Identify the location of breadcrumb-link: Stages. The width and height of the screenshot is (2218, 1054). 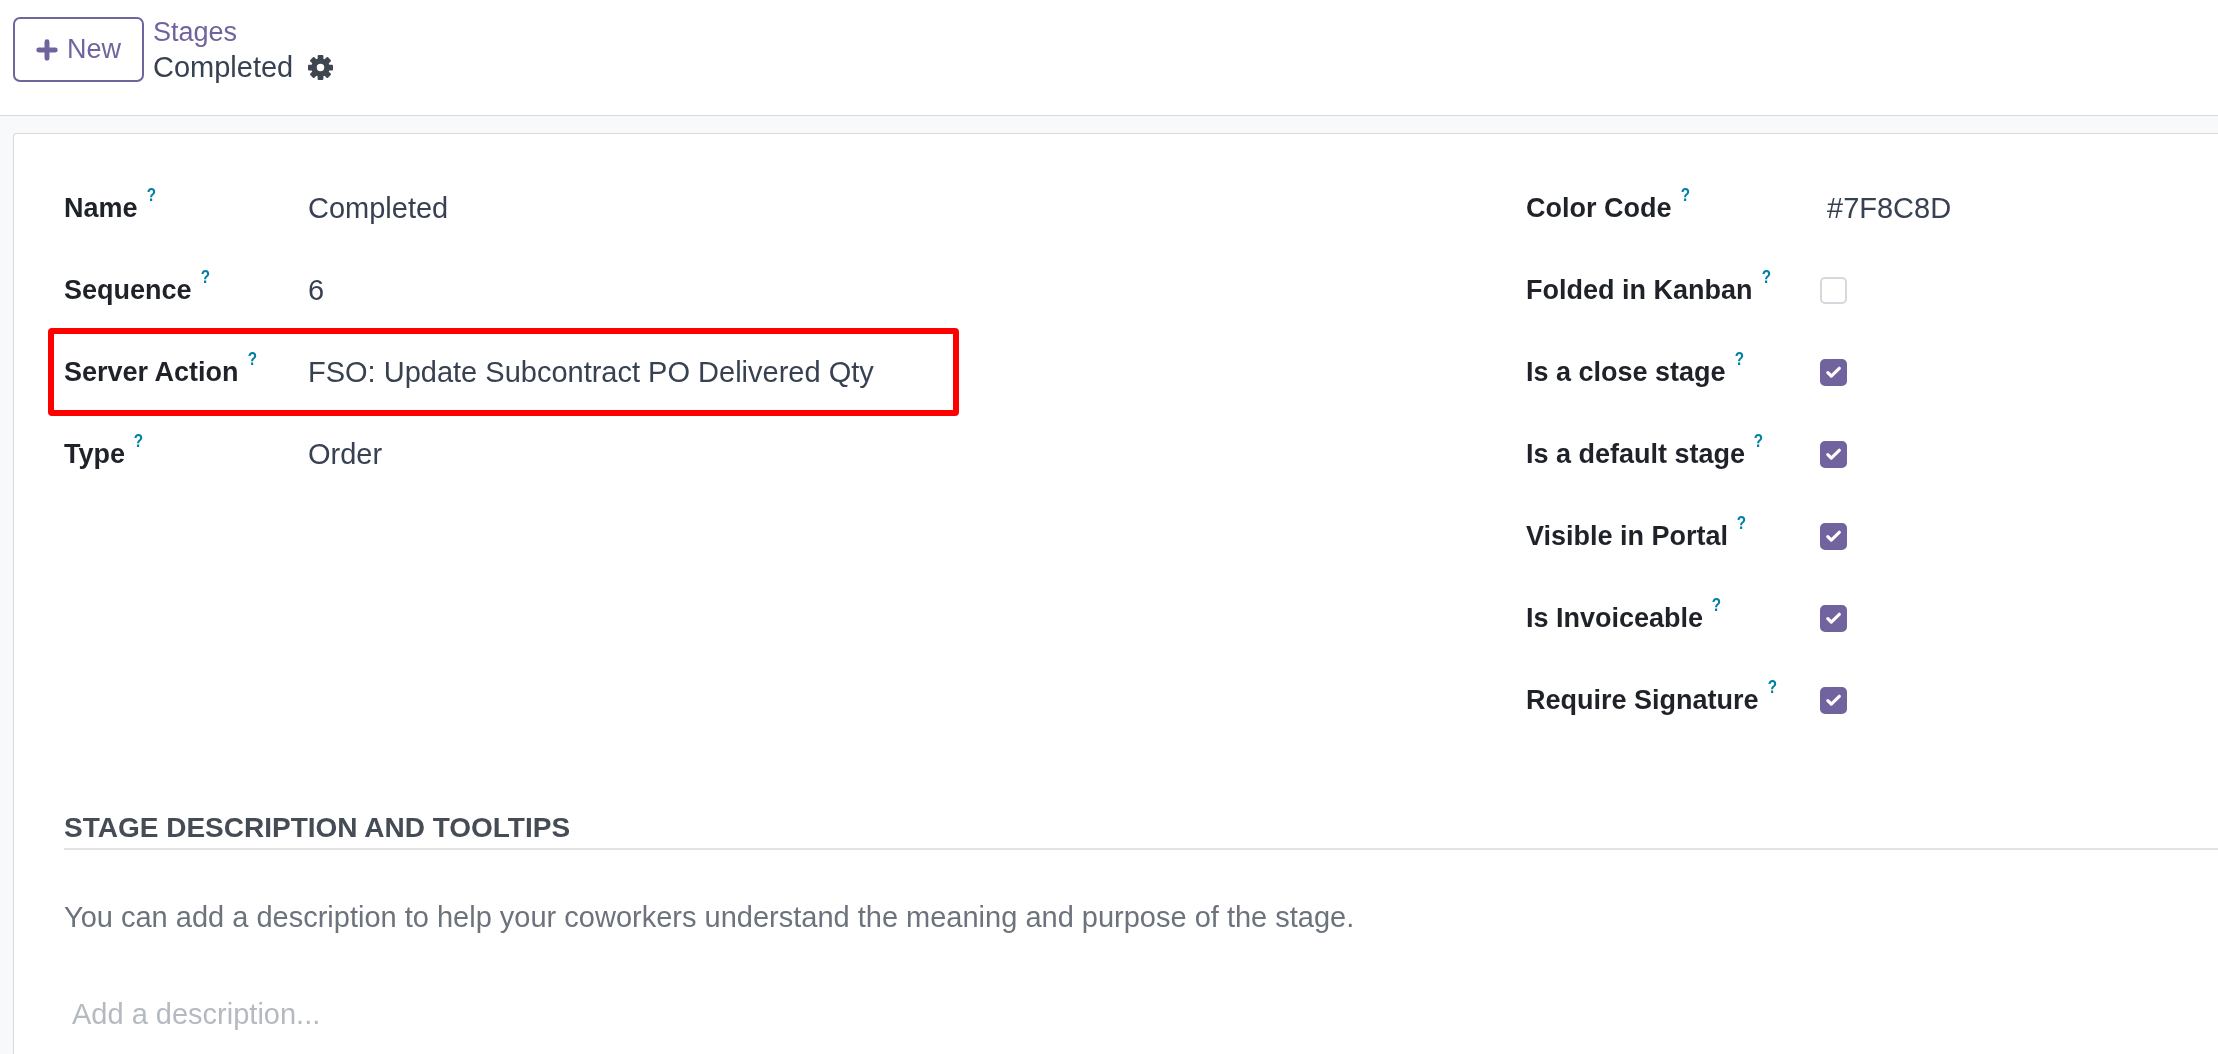
(195, 32).